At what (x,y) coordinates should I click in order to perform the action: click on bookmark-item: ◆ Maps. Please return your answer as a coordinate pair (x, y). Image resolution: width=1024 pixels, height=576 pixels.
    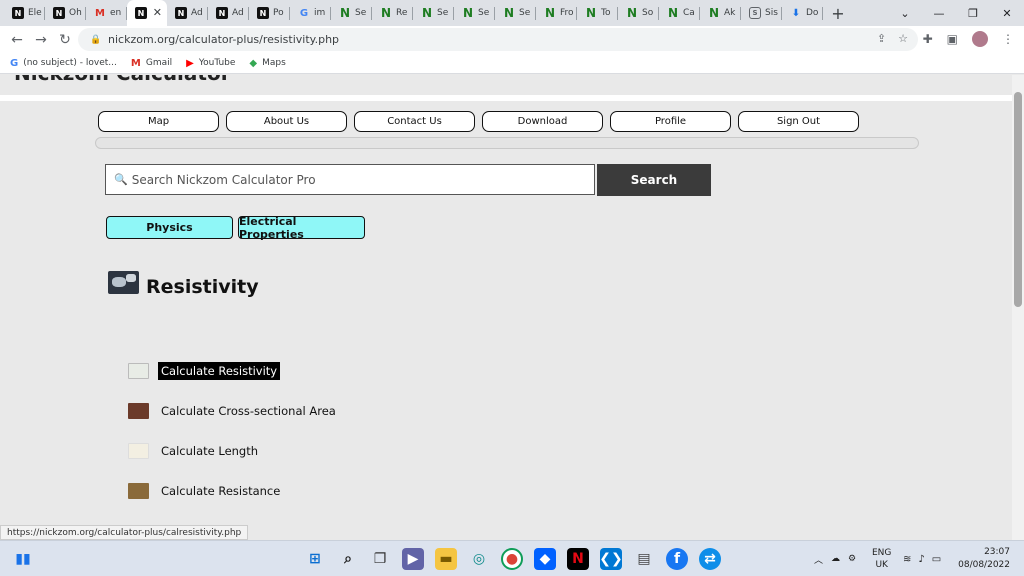
    Looking at the image, I should click on (267, 63).